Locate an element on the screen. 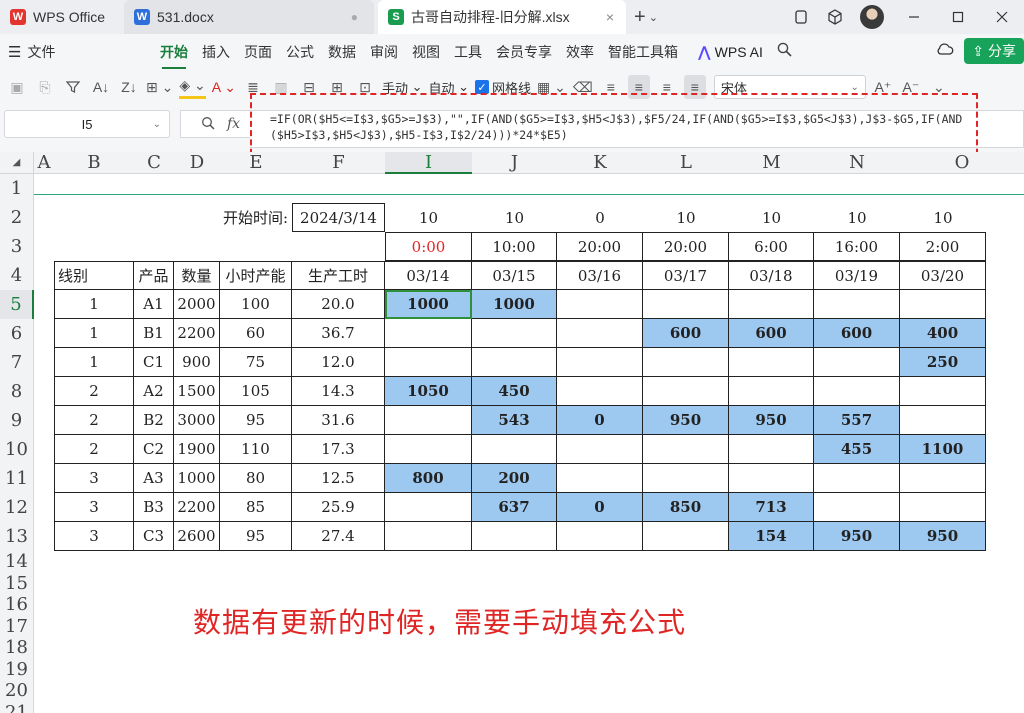 The height and width of the screenshot is (713, 1024). filter-icon is located at coordinates (73, 87).